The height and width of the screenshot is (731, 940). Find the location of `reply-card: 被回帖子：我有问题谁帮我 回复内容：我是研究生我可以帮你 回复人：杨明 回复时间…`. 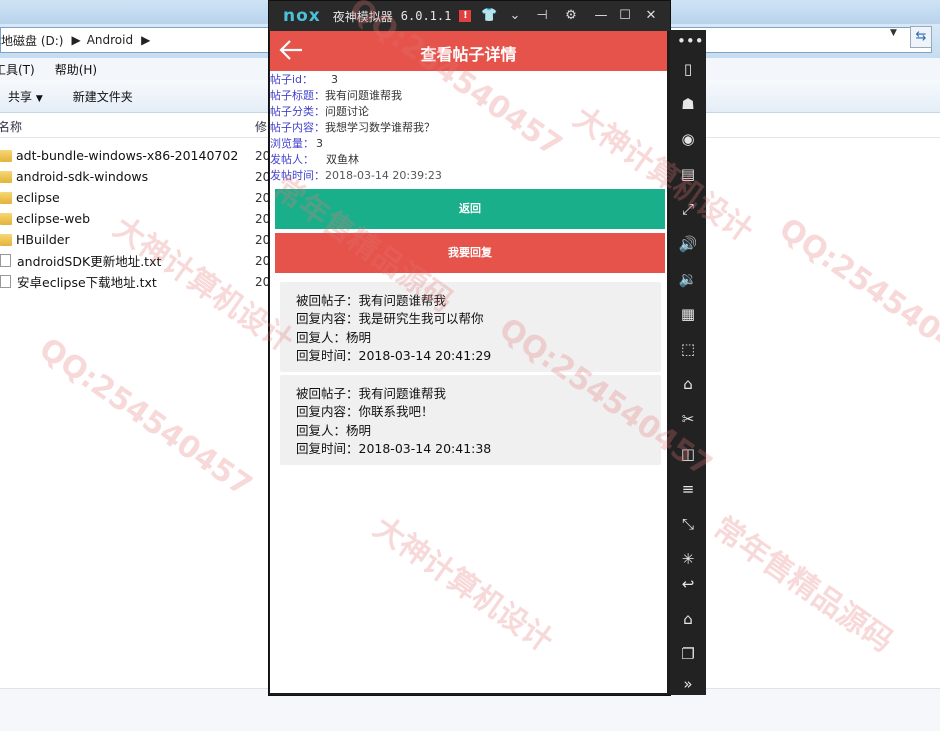

reply-card: 被回帖子：我有问题谁帮我 回复内容：我是研究生我可以帮你 回复人：杨明 回复时间… is located at coordinates (470, 327).